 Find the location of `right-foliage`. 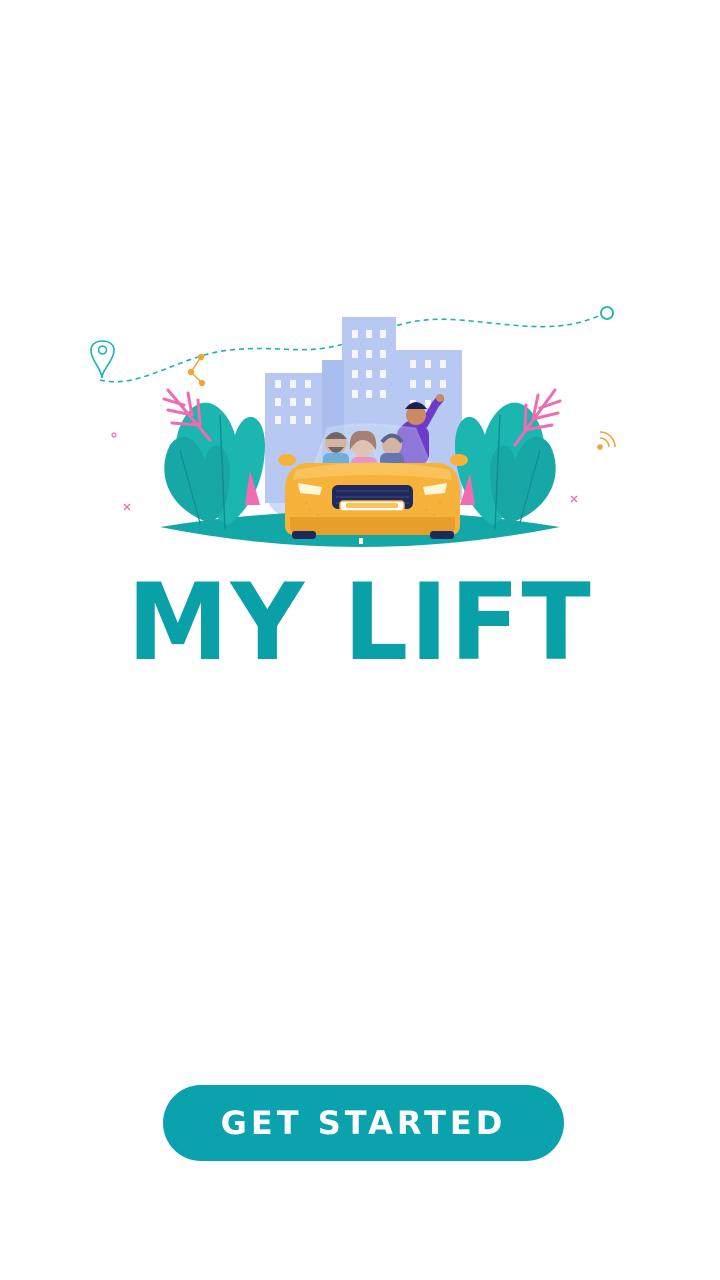

right-foliage is located at coordinates (508, 459).